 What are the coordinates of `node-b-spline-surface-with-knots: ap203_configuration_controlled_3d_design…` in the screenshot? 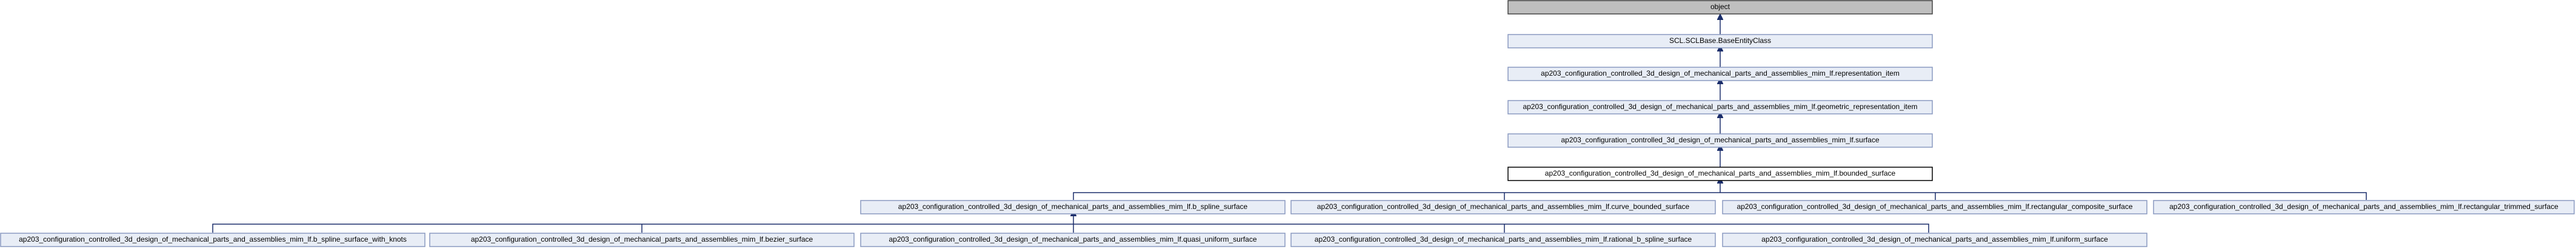 It's located at (213, 240).